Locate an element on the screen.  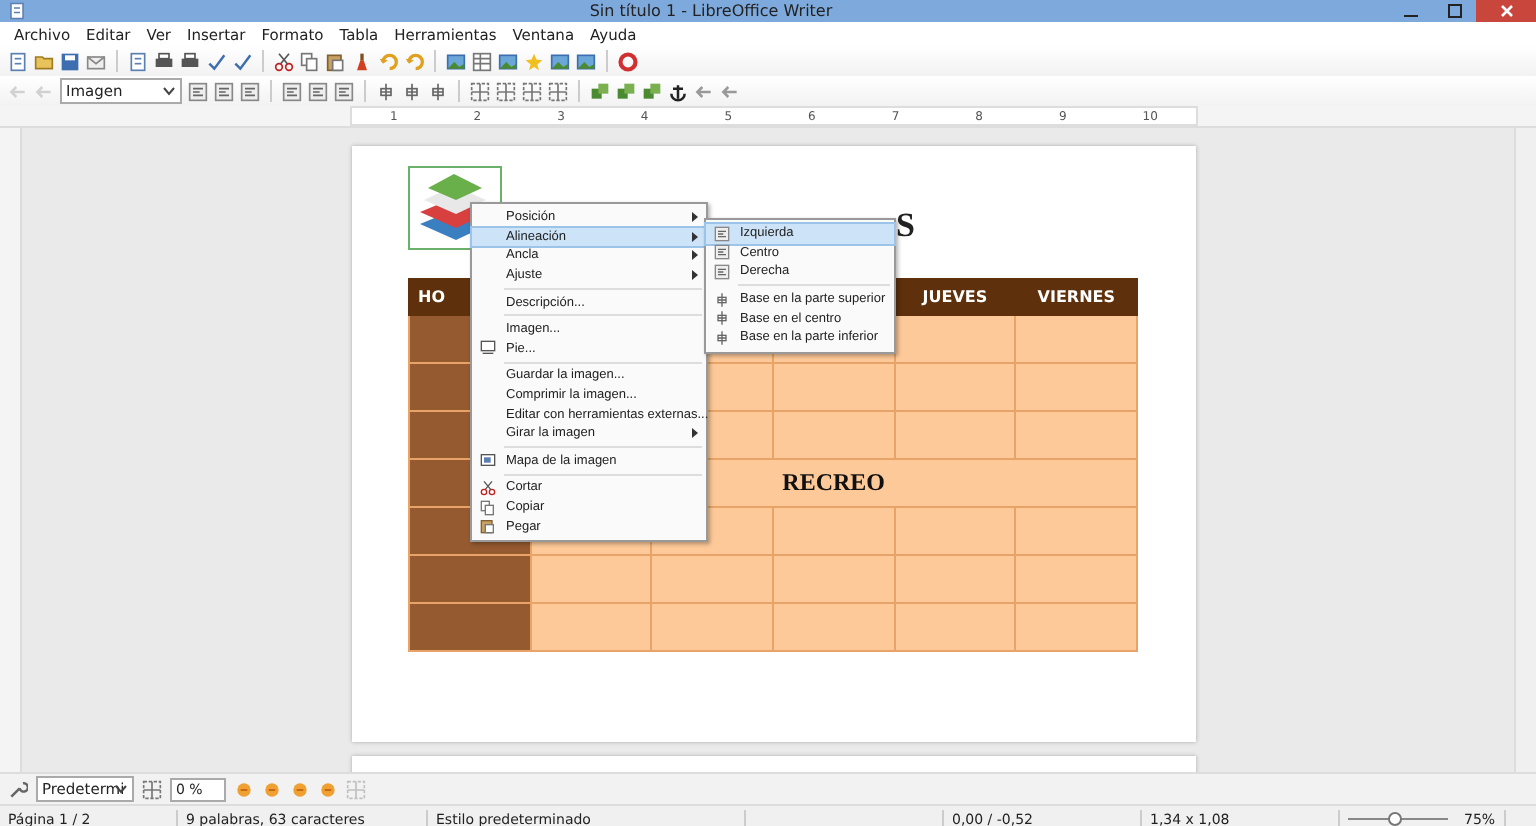
lifebuoy-icon is located at coordinates (628, 61).